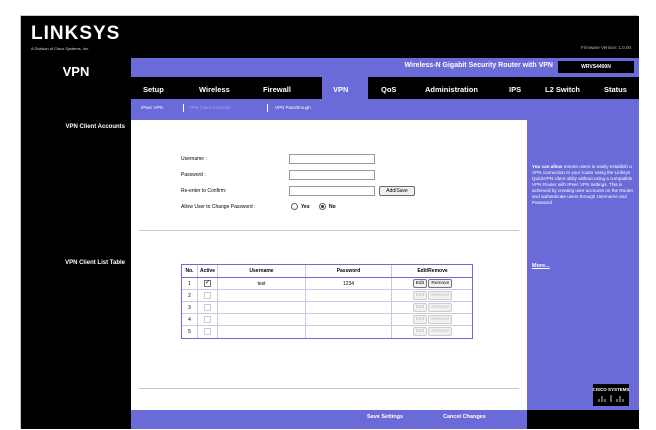 The height and width of the screenshot is (430, 656). I want to click on row-number: 2, so click(190, 295).